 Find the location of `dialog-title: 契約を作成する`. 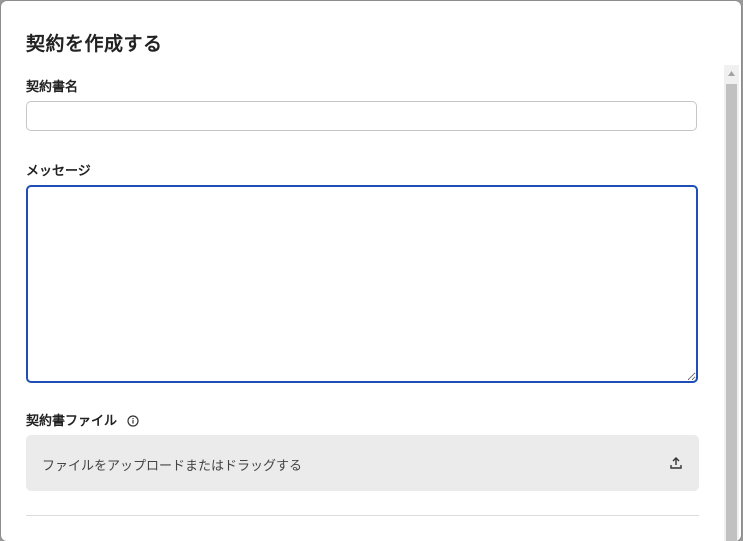

dialog-title: 契約を作成する is located at coordinates (94, 44).